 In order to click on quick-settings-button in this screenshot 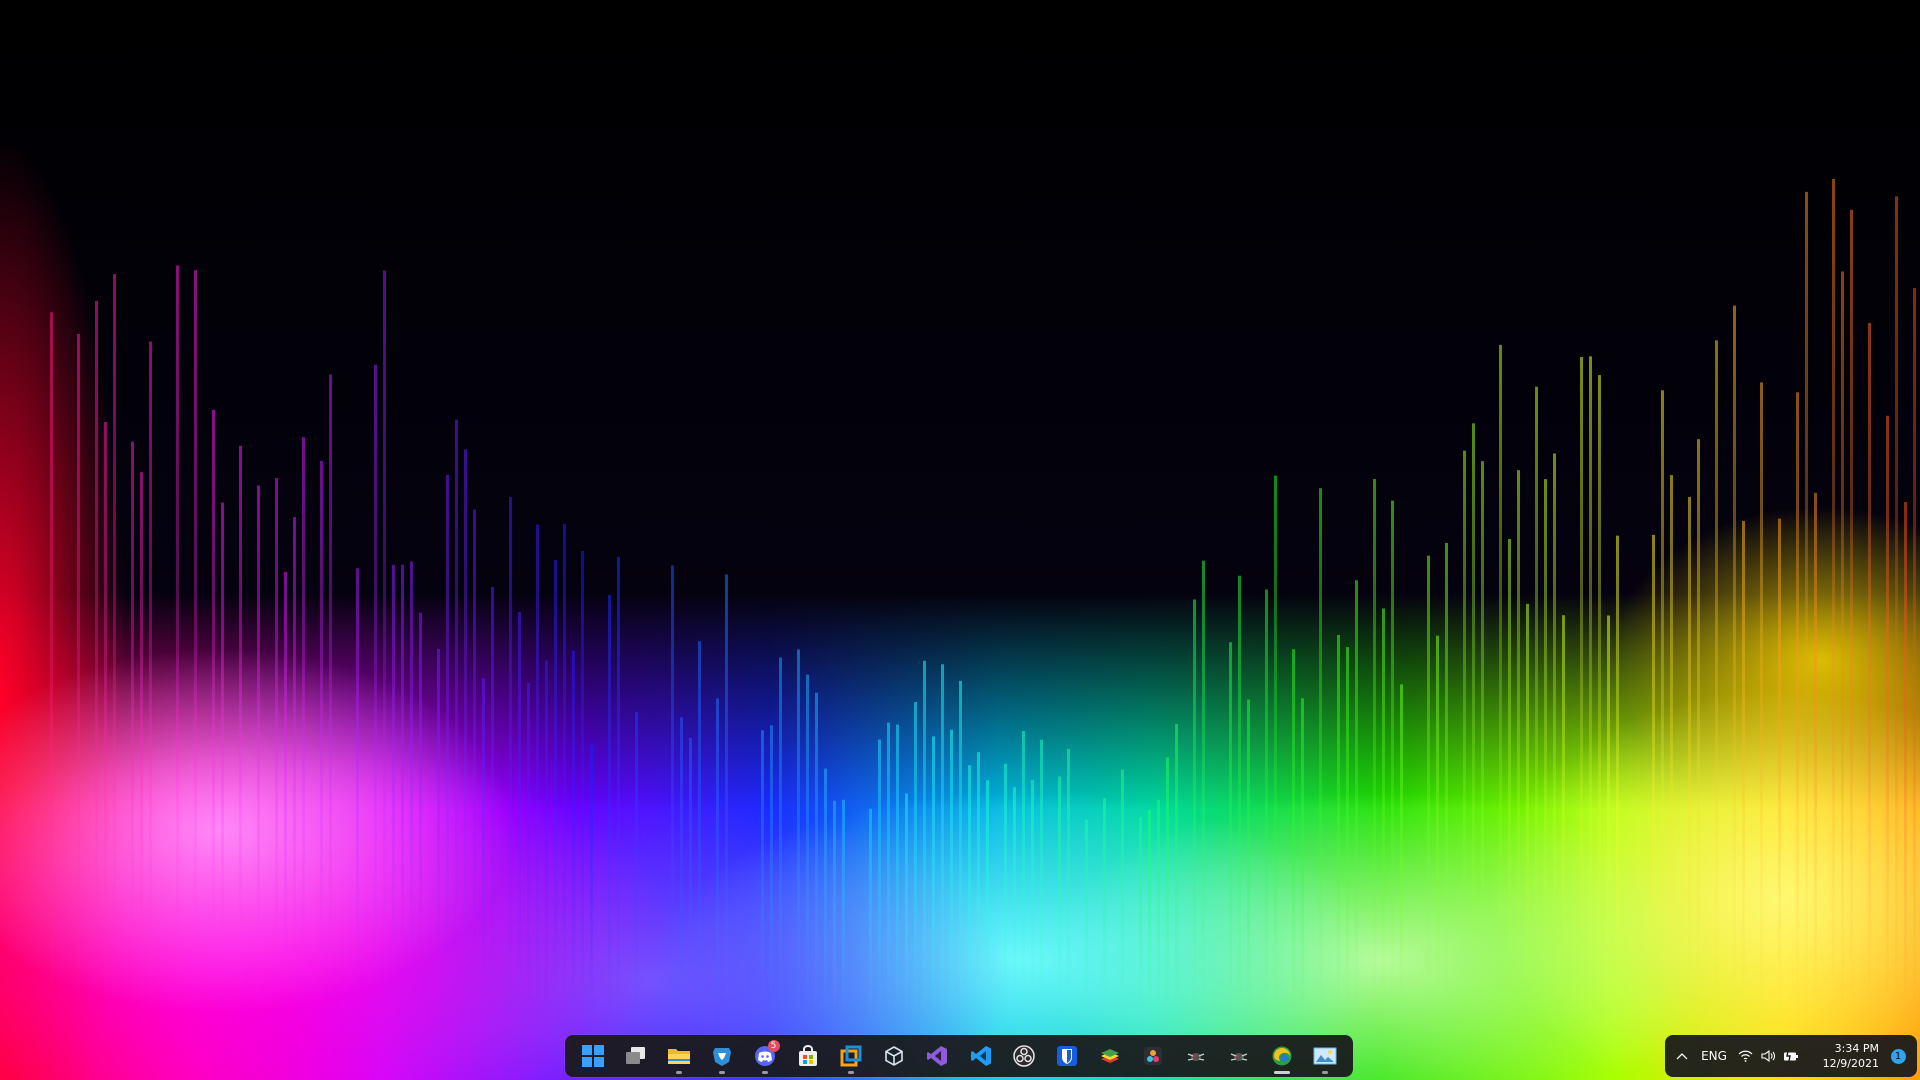, I will do `click(1768, 1056)`.